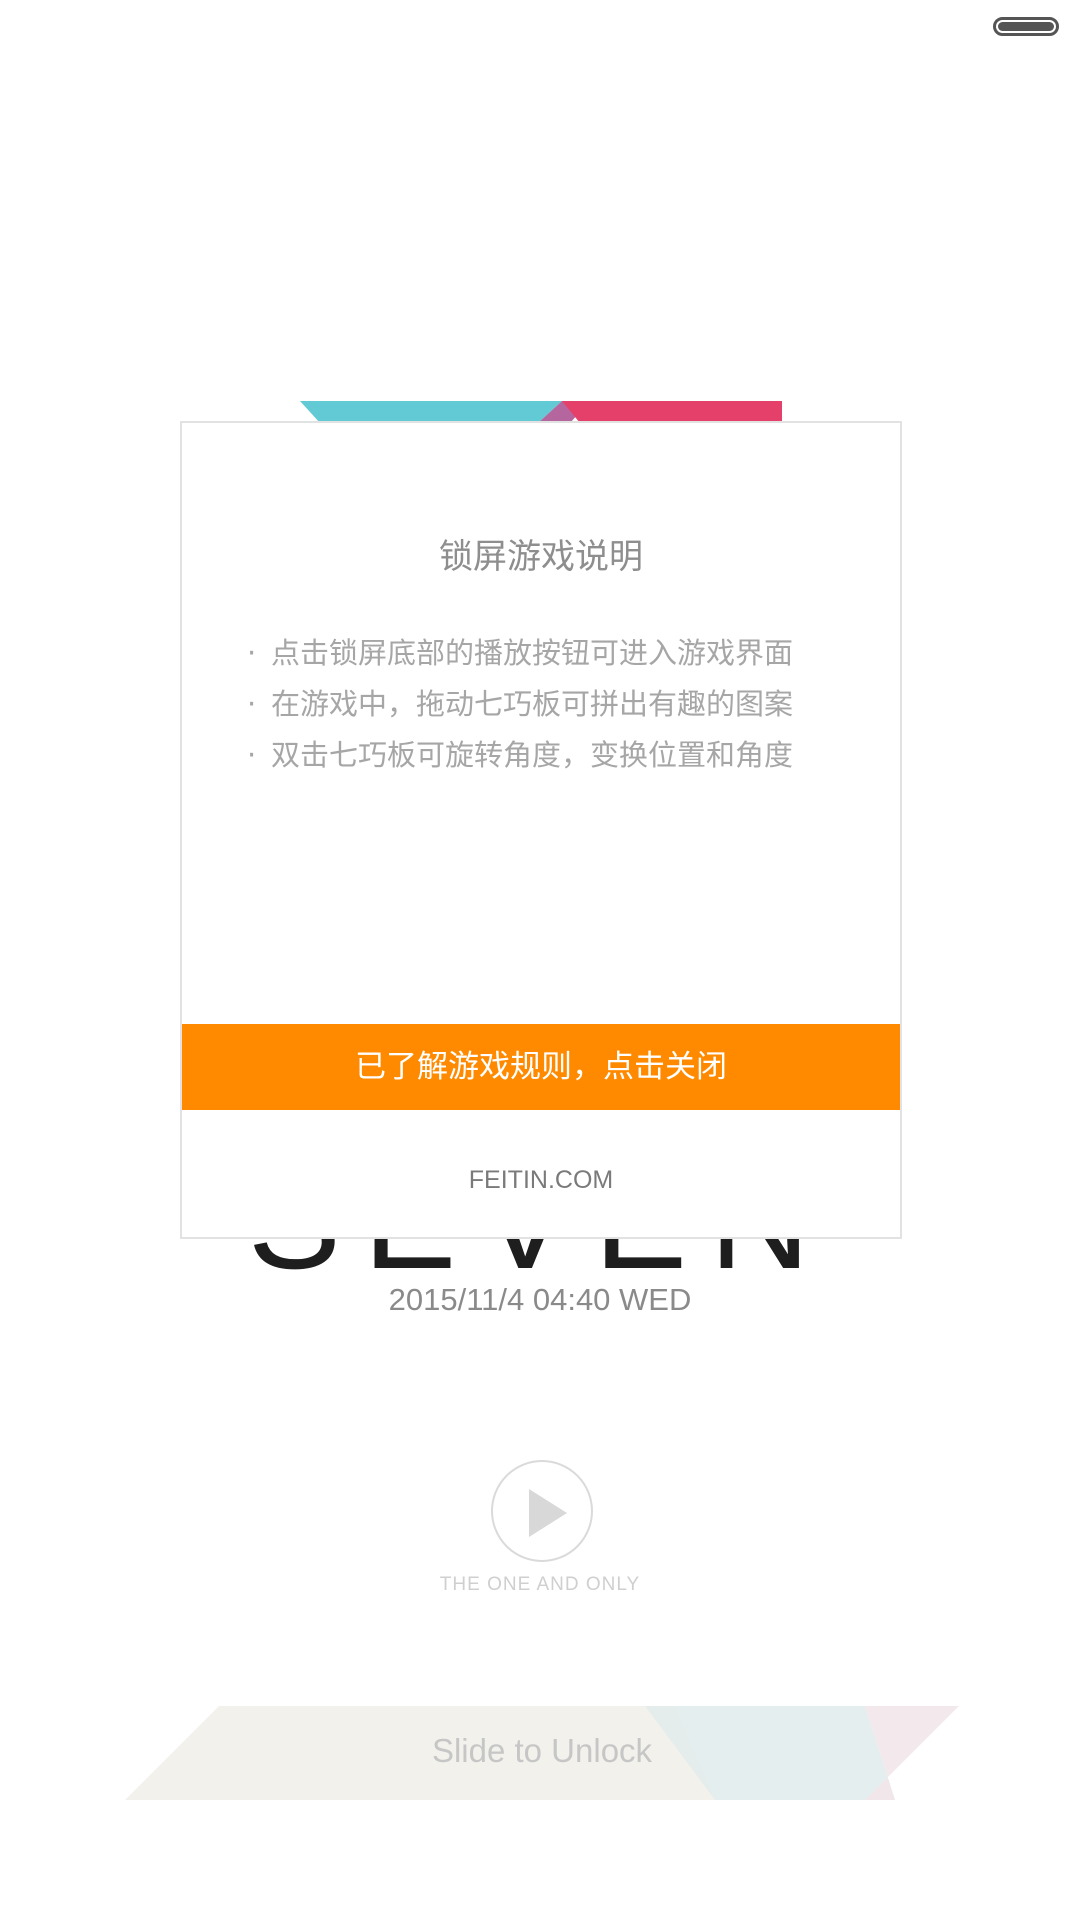 This screenshot has height=1920, width=1080. I want to click on credit-text: FEITIN.COM, so click(541, 1180).